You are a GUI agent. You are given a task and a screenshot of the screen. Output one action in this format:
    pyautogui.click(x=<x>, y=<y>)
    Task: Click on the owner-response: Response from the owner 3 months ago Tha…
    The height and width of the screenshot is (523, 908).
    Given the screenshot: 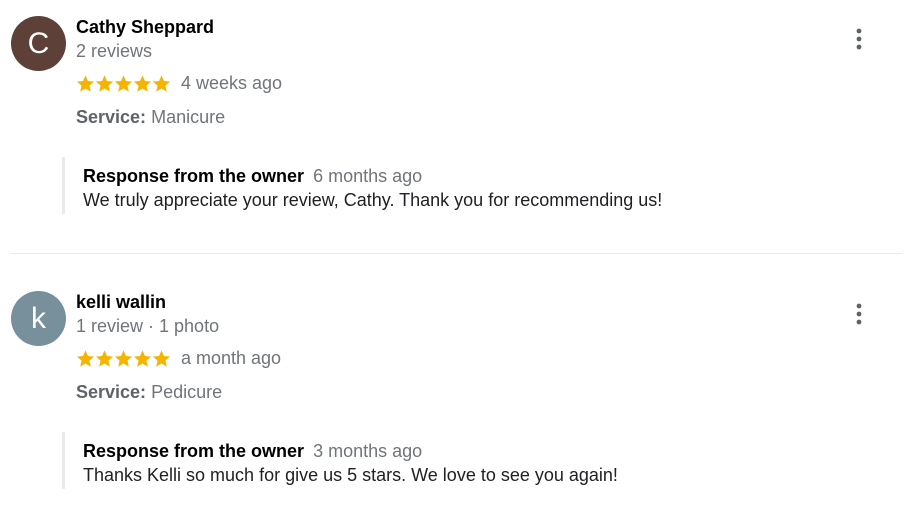 What is the action you would take?
    pyautogui.click(x=340, y=460)
    